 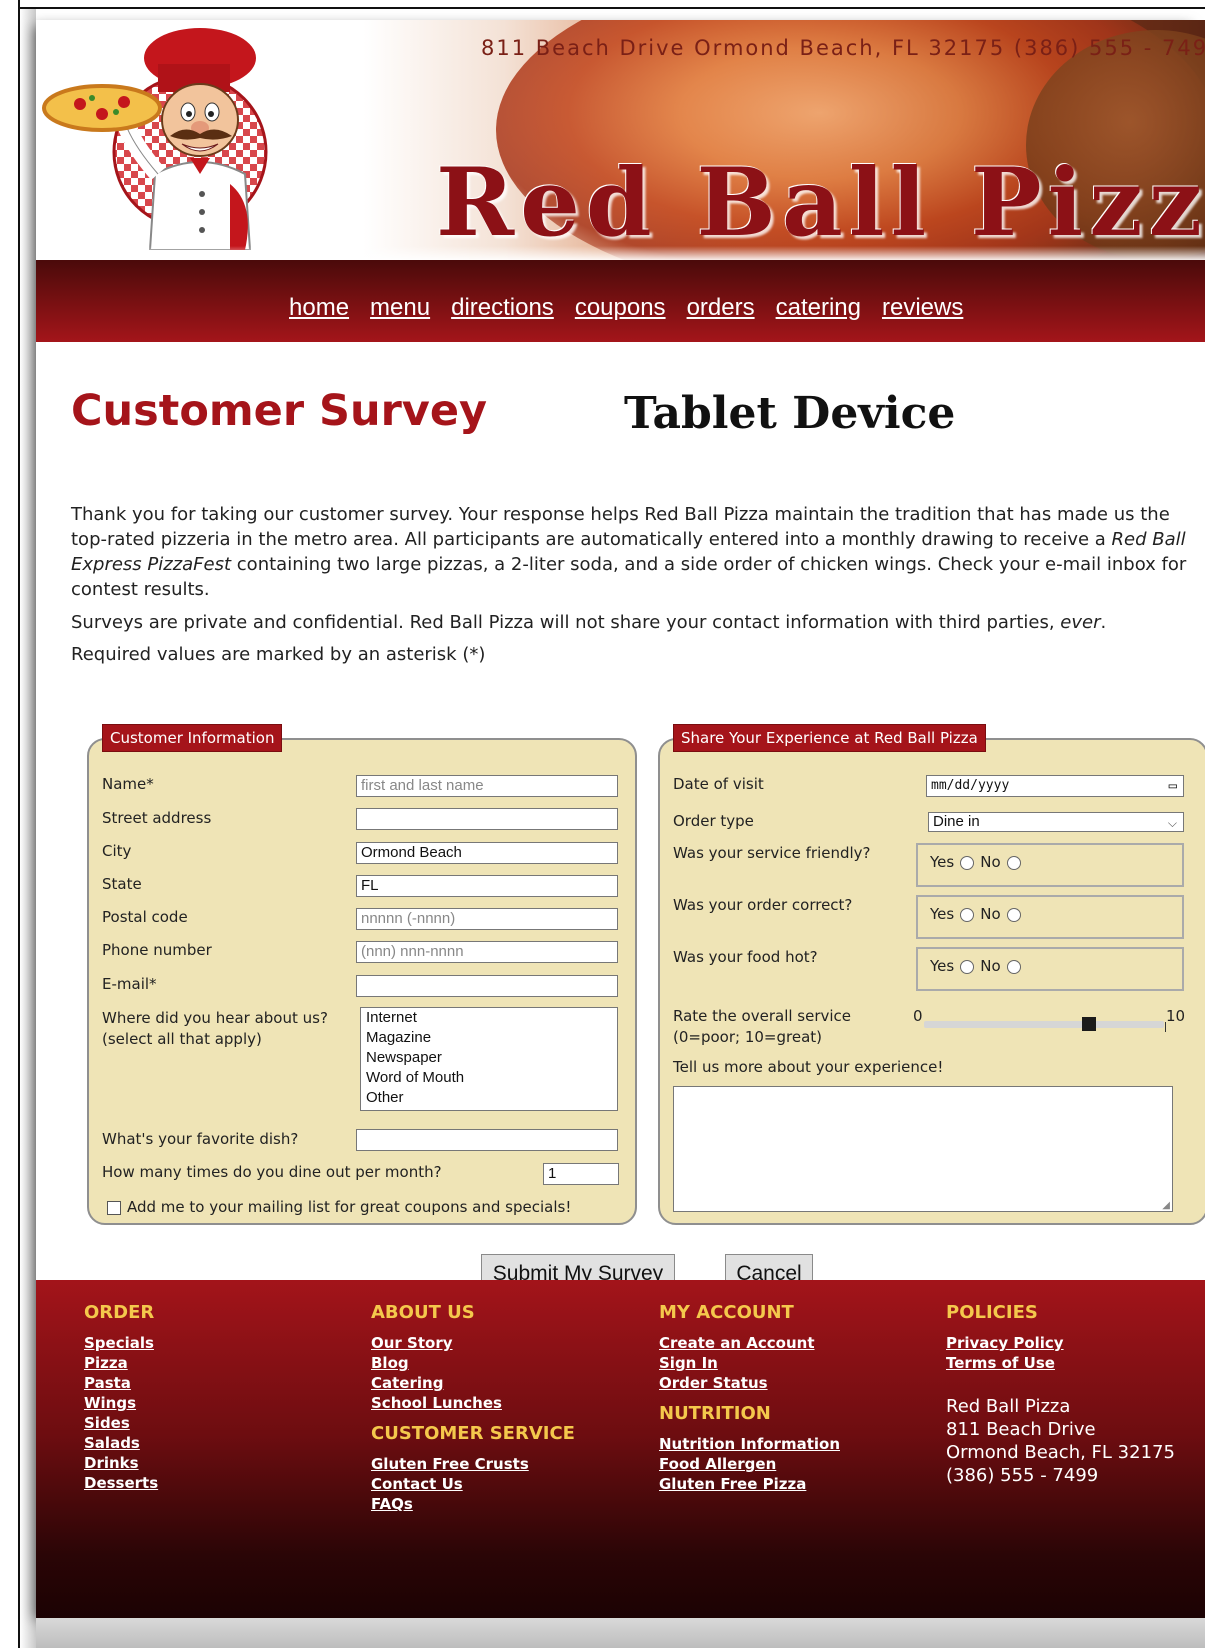 I want to click on footer-link: Drinks, so click(x=121, y=1463).